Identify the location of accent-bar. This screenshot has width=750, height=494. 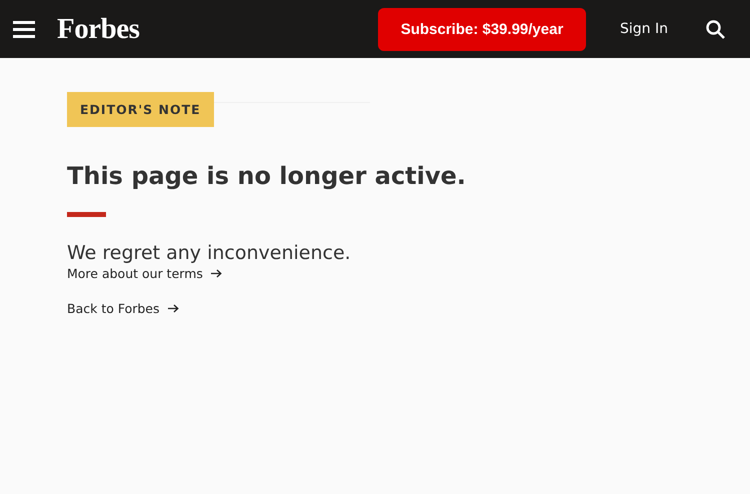
(86, 214).